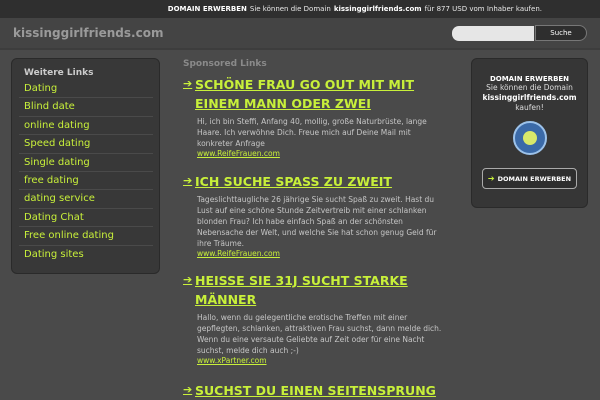  I want to click on domain-purchase-text: kaufen!, so click(529, 107).